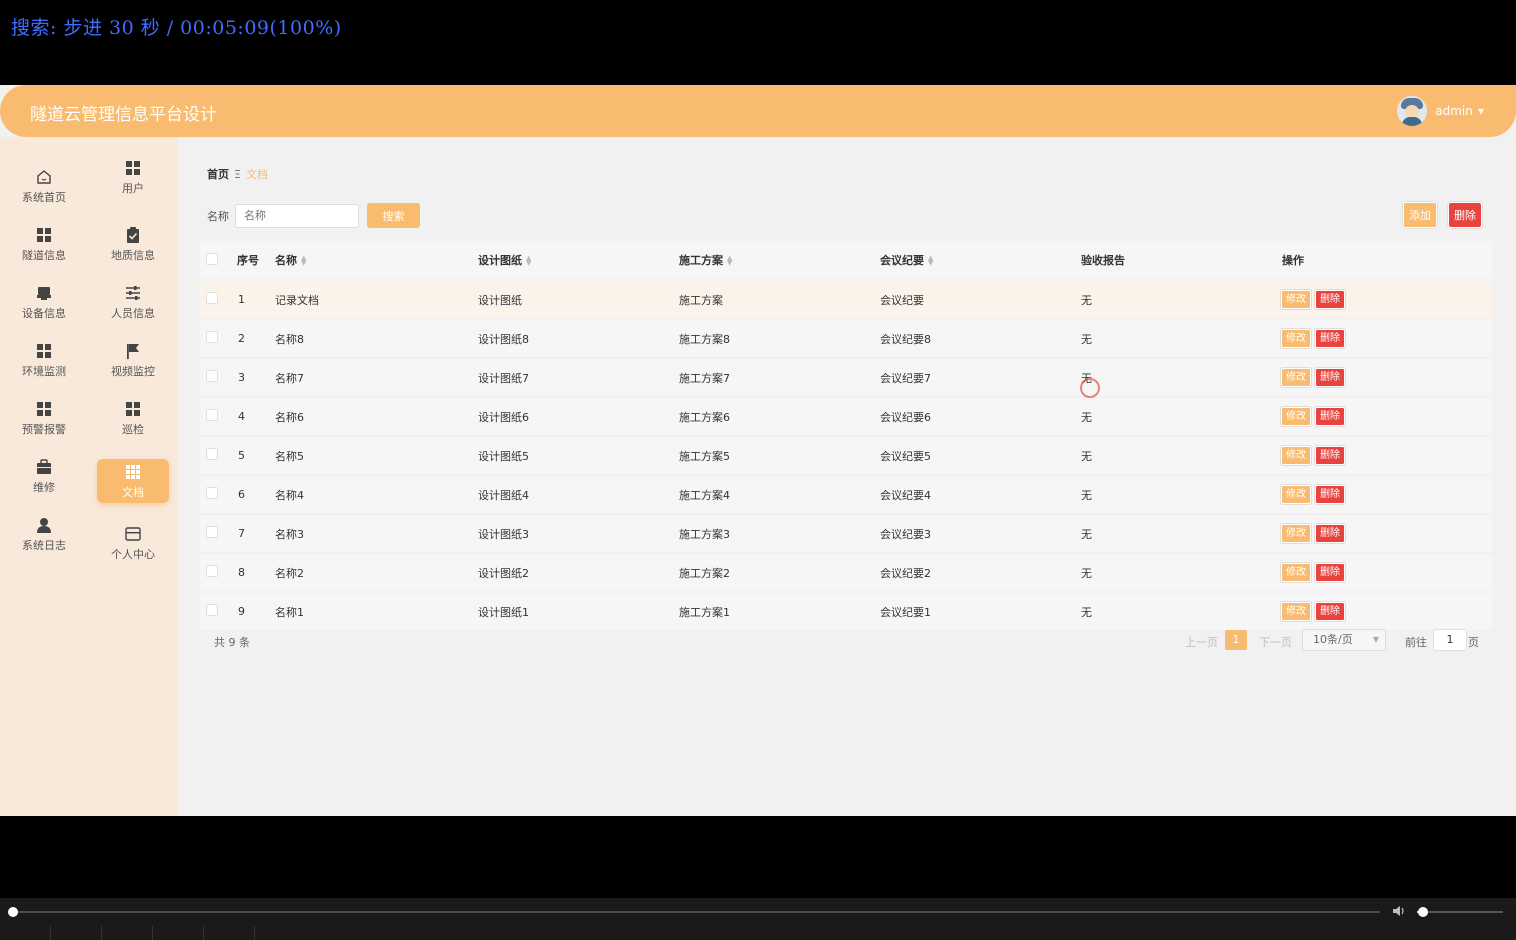  I want to click on sidebar-item-device: 设备信息, so click(44, 302).